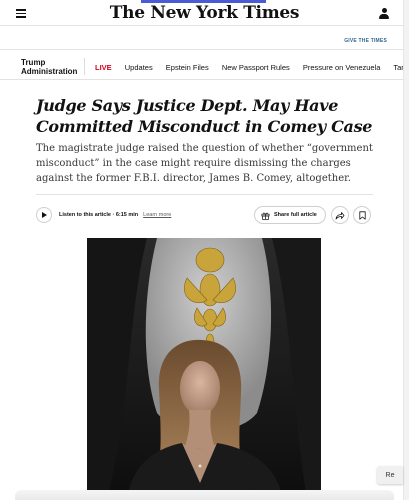  I want to click on account-icon, so click(384, 14).